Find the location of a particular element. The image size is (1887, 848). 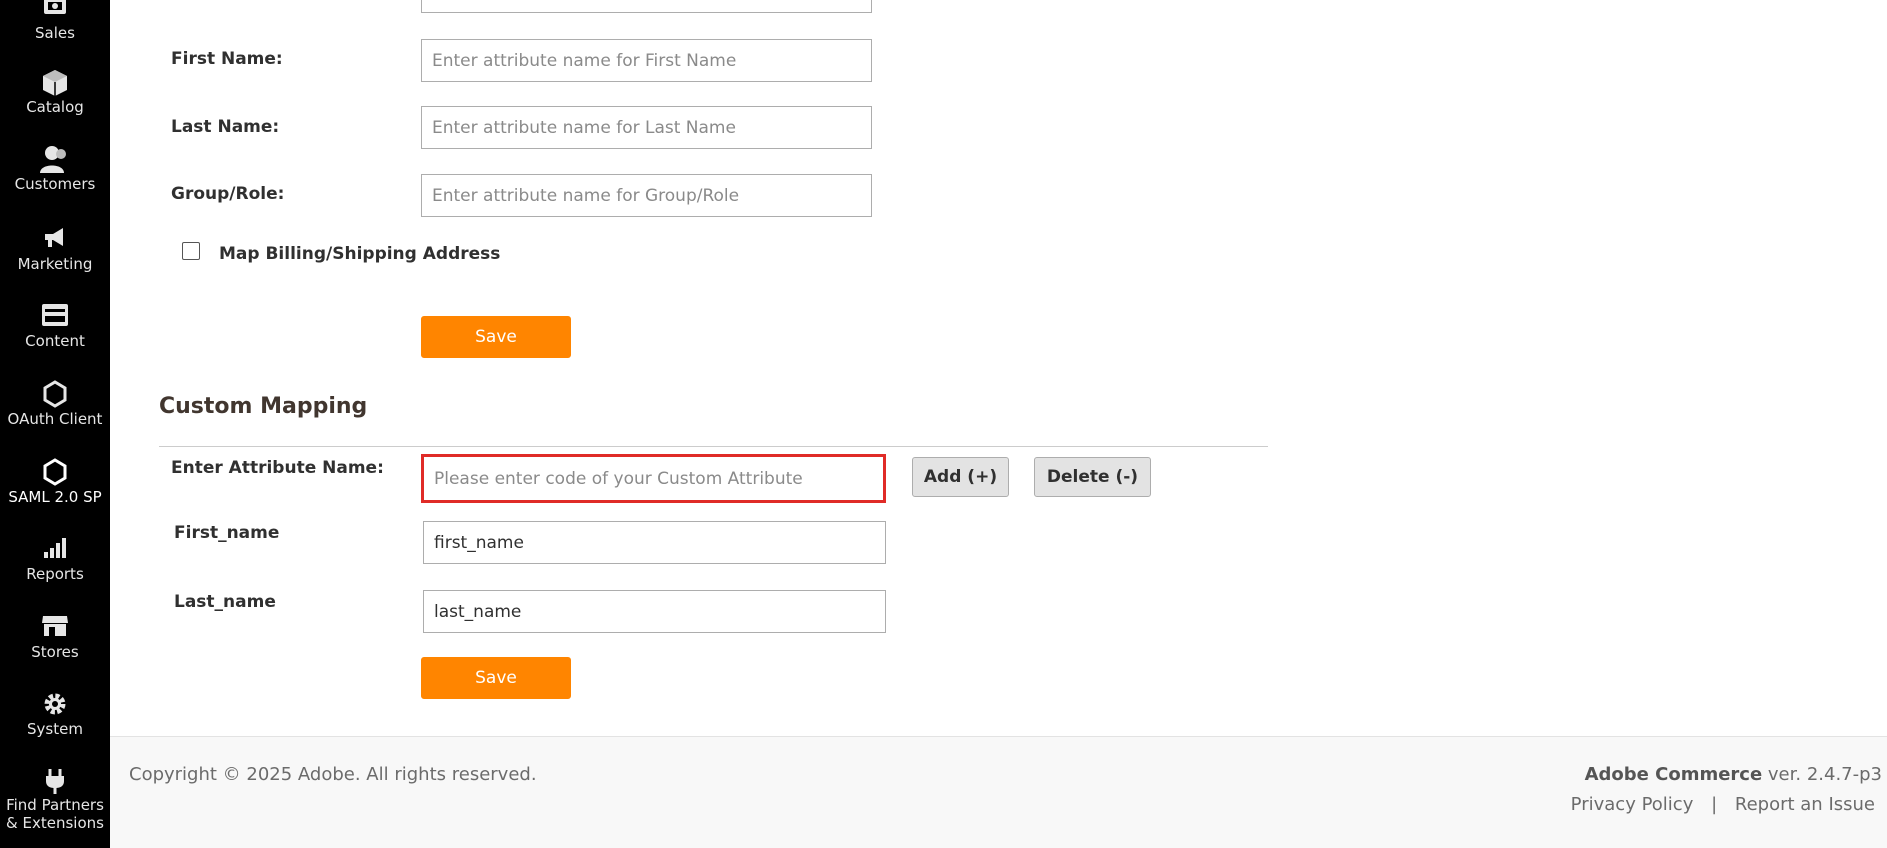

sidebar-item-saml-sp: SAML 2.0 SP is located at coordinates (55, 482).